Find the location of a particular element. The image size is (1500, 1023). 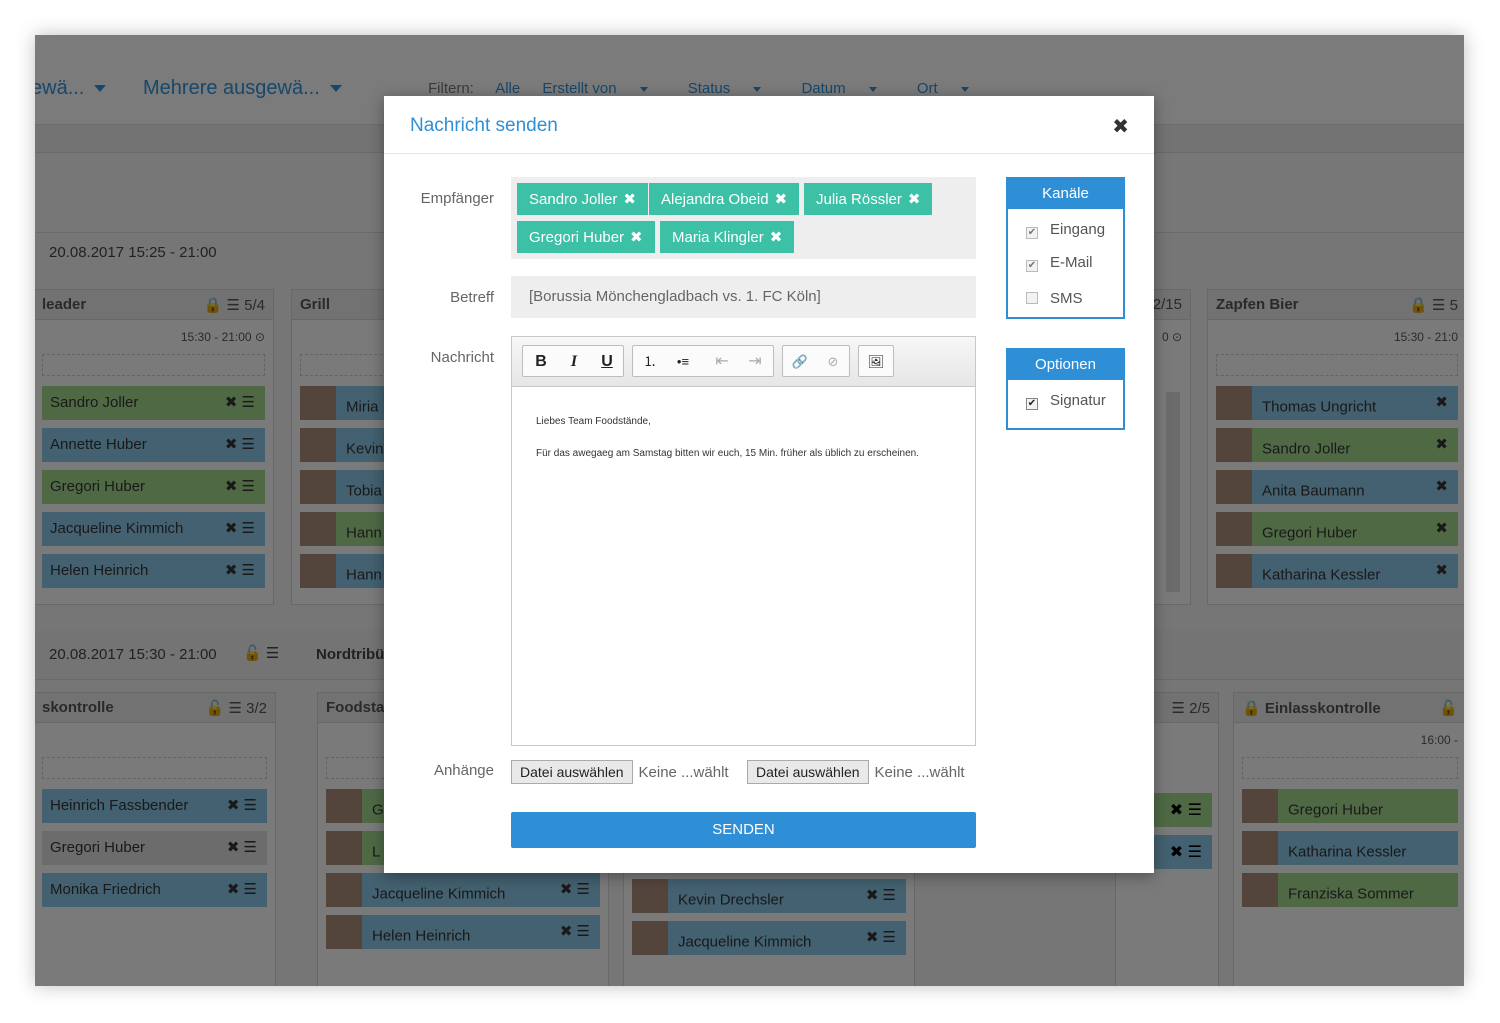

bold-button: B is located at coordinates (541, 362).